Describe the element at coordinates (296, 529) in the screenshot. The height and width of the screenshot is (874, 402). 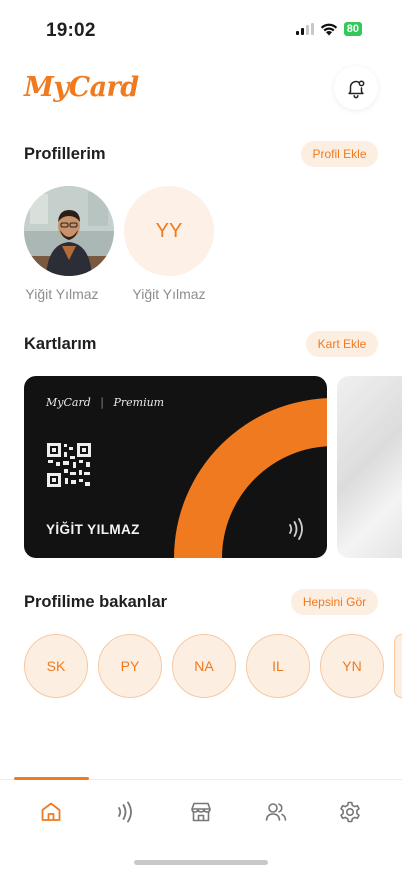
I see `contactless-icon` at that location.